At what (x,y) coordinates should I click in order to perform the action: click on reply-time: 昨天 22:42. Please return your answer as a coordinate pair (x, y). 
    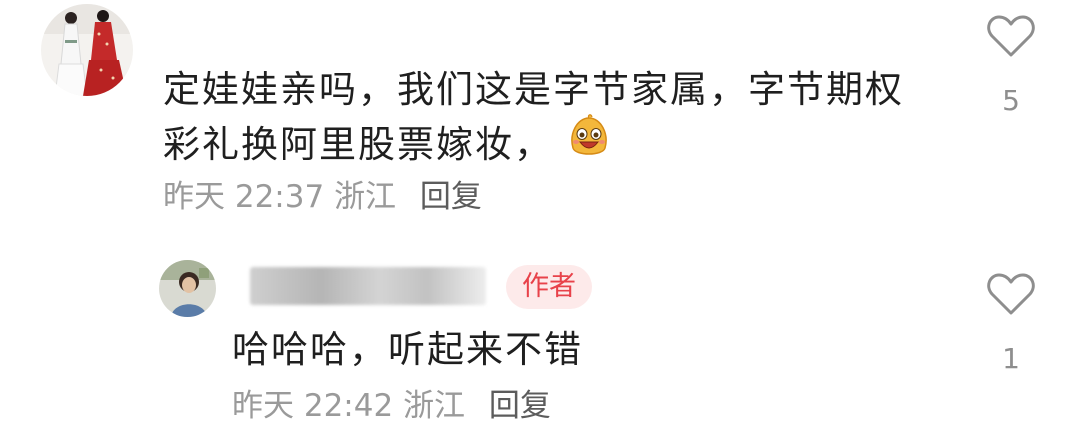
    Looking at the image, I should click on (313, 406).